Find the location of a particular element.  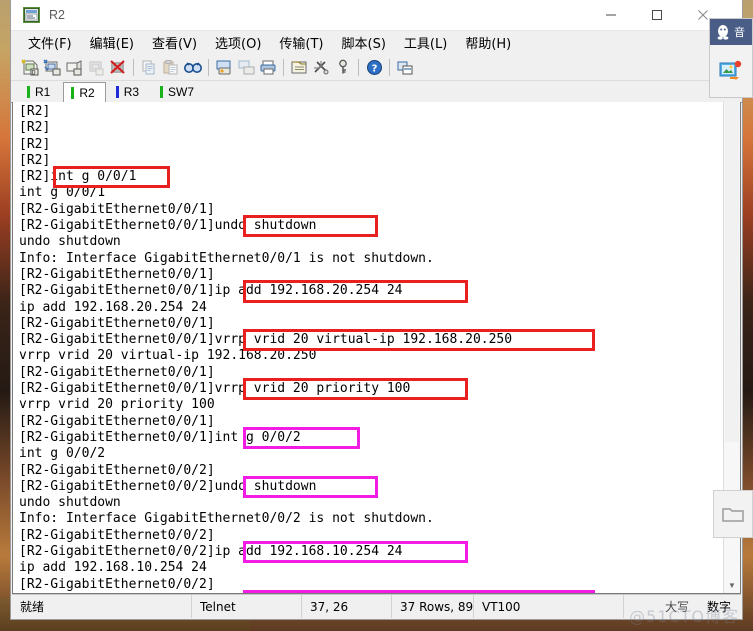

status-bar: 就绪 Telnet 37, 26 37 Rows, 89 VT100 大写 数字 is located at coordinates (376, 606).